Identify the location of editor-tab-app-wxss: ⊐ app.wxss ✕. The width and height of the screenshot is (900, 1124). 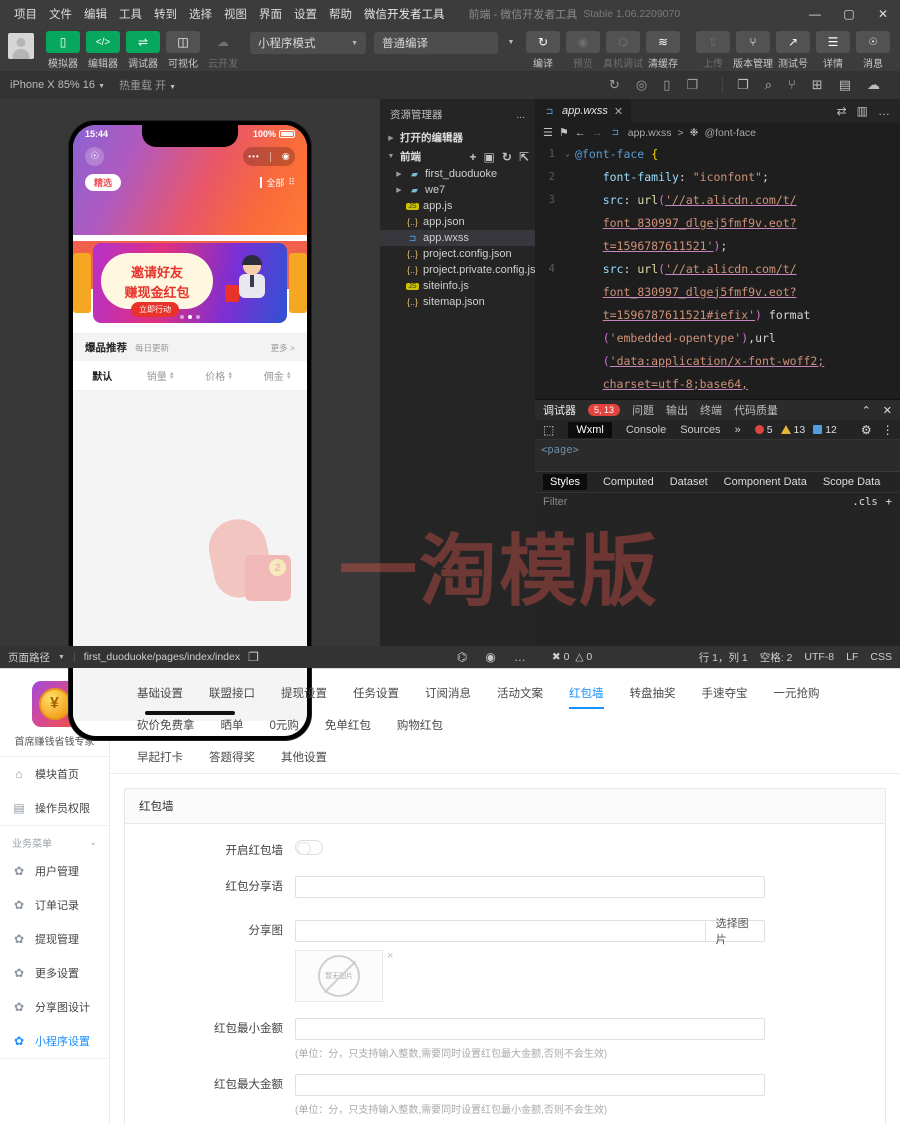
(583, 111).